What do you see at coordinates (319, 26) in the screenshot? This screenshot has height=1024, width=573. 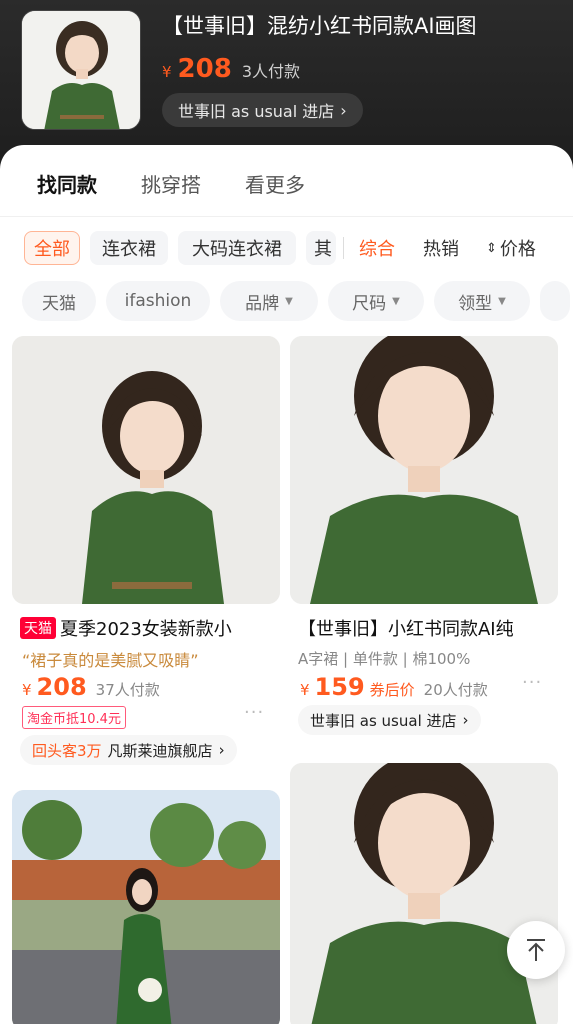 I see `header-product-title: 【世事旧】混纺小红书同款AI画图` at bounding box center [319, 26].